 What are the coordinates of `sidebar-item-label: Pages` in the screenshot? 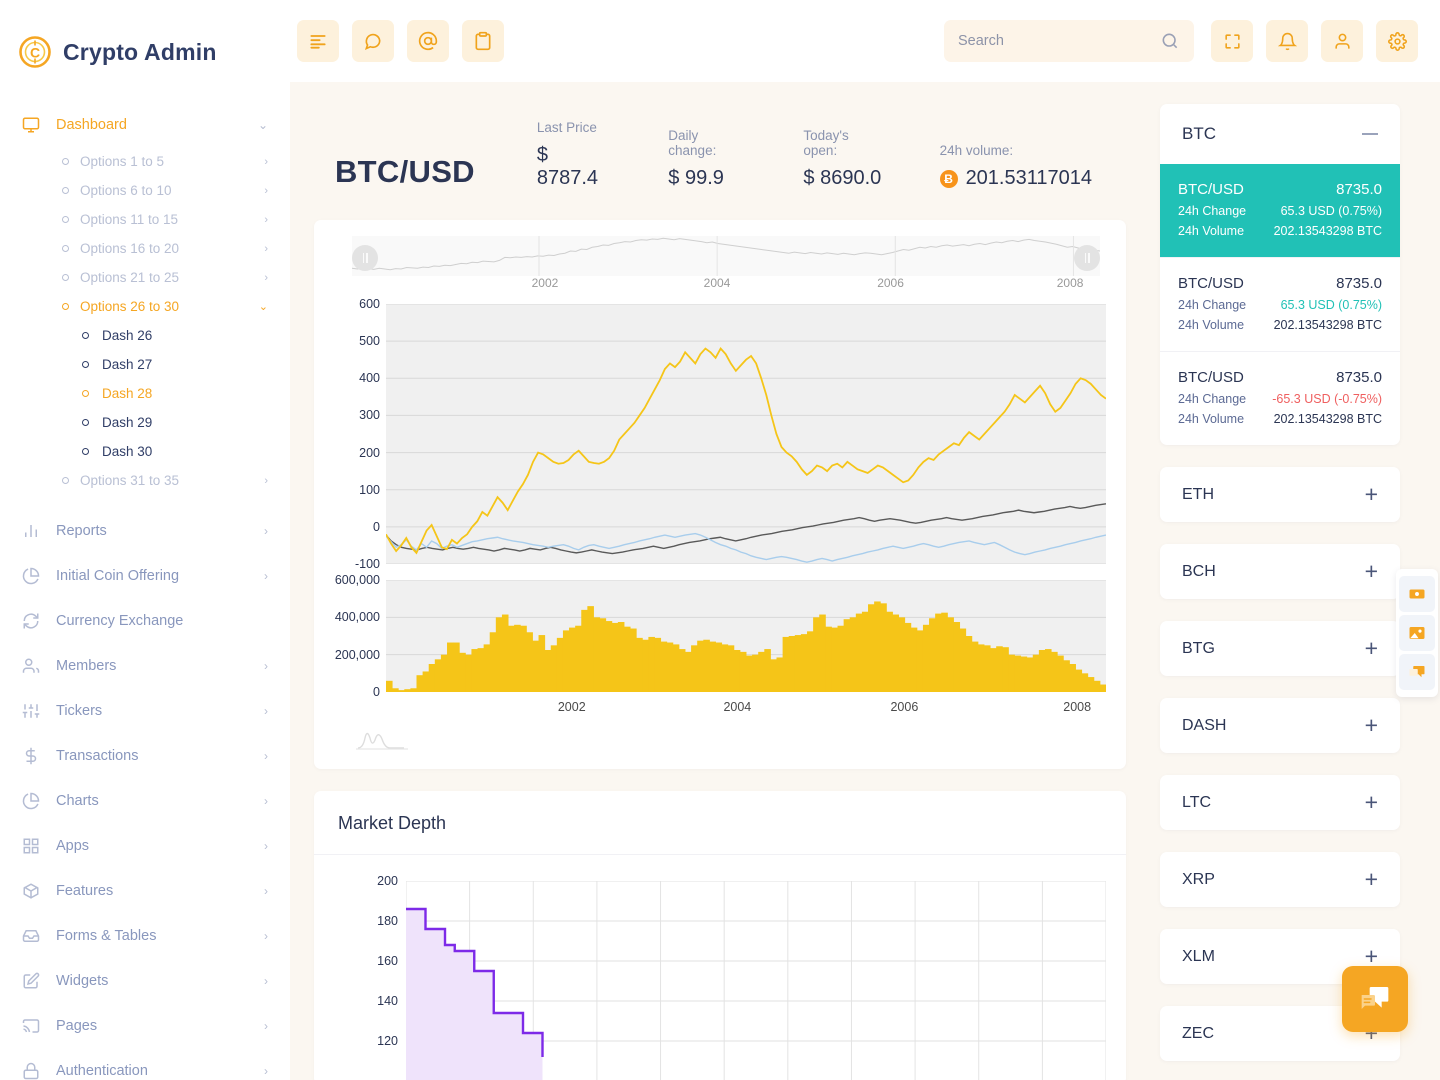 It's located at (77, 1025).